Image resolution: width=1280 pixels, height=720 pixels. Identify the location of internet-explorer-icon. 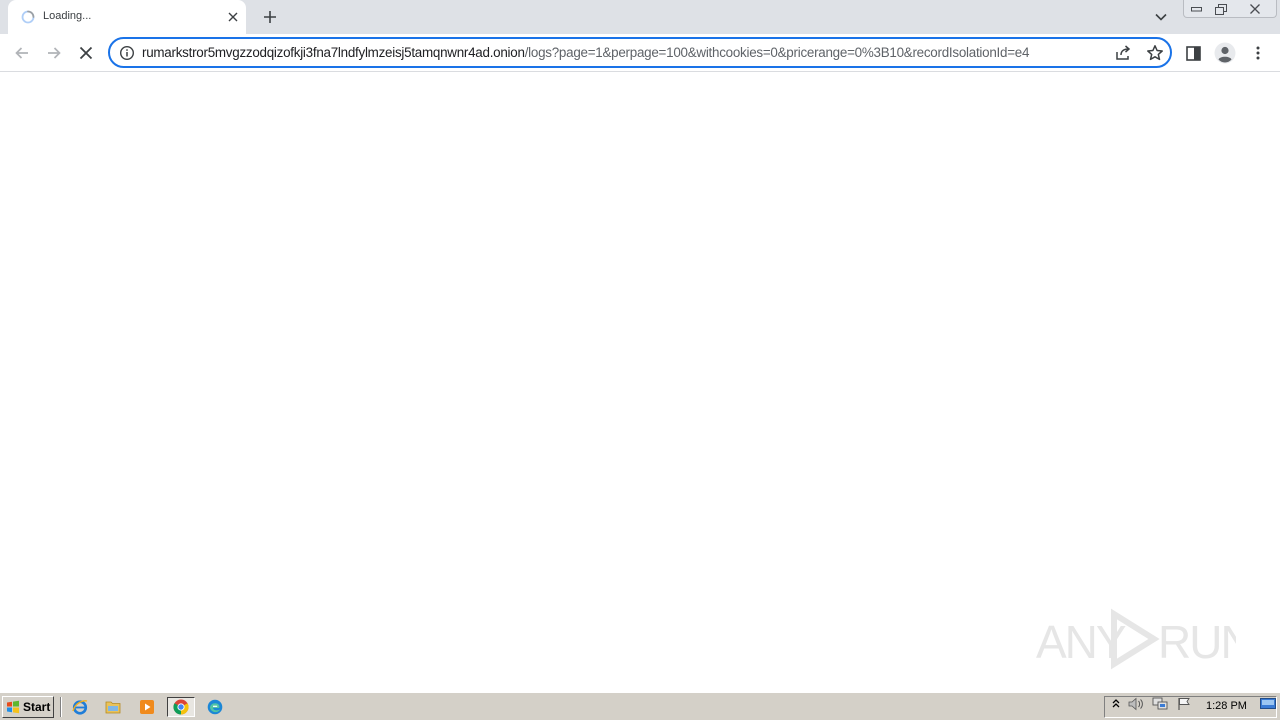
(80, 707).